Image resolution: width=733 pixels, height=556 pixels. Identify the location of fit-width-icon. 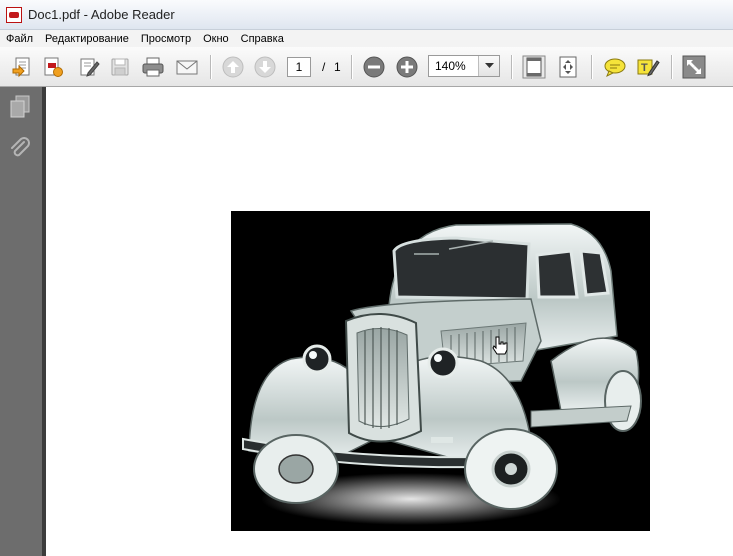
(568, 67).